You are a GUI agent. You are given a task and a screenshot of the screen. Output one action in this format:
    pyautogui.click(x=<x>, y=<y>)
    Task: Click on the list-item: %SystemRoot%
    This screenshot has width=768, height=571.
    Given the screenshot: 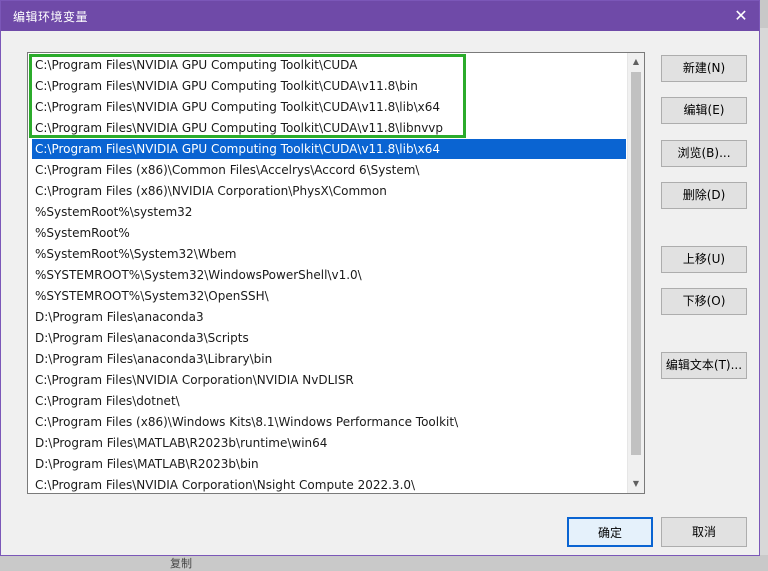 What is the action you would take?
    pyautogui.click(x=329, y=233)
    